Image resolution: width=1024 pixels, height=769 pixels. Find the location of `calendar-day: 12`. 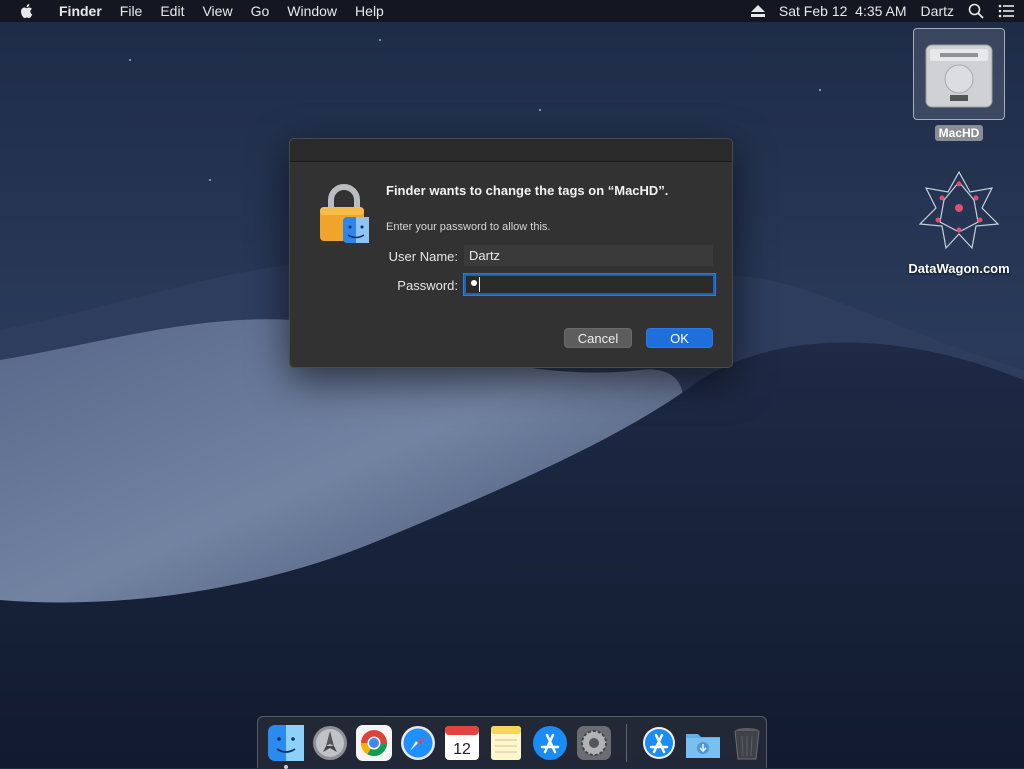

calendar-day: 12 is located at coordinates (462, 749).